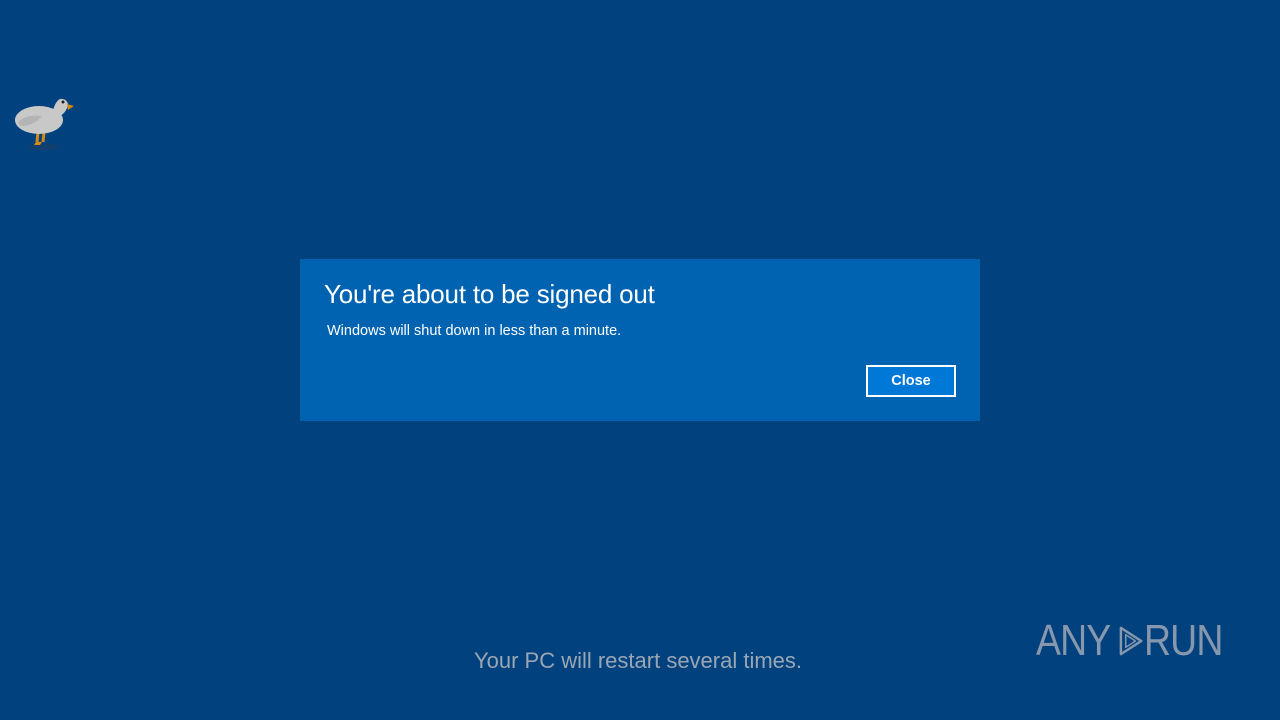 This screenshot has width=1280, height=720. Describe the element at coordinates (1183, 640) in the screenshot. I see `watermark-text-right: RUN` at that location.